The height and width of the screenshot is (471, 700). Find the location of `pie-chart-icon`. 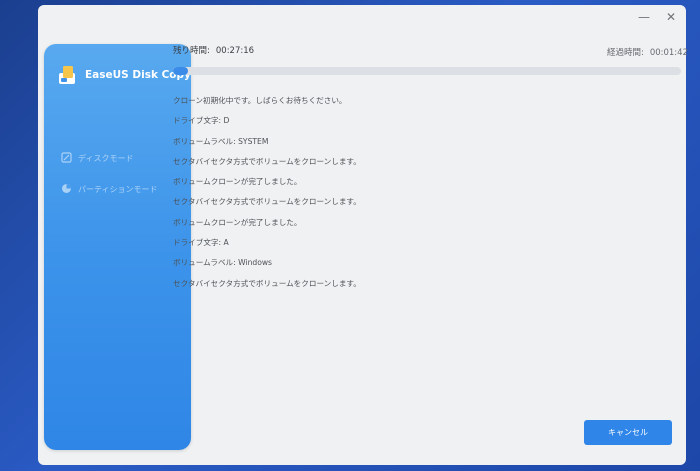

pie-chart-icon is located at coordinates (66, 189).